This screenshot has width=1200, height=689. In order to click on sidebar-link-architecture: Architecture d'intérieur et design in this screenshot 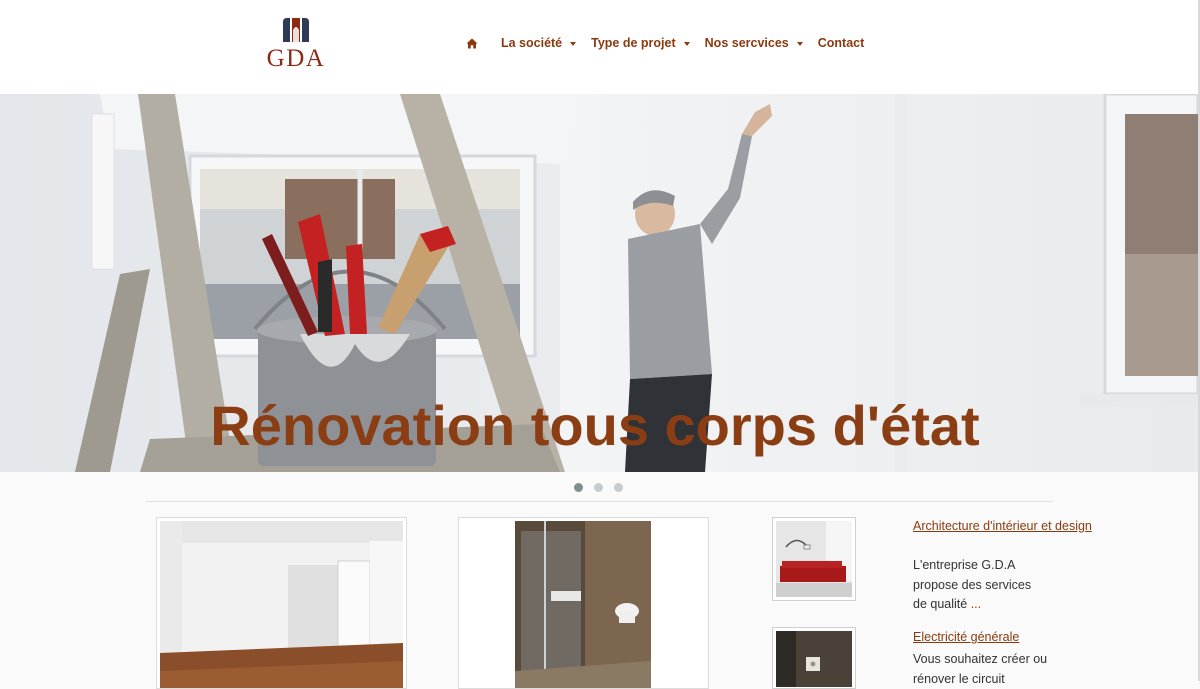, I will do `click(1002, 526)`.